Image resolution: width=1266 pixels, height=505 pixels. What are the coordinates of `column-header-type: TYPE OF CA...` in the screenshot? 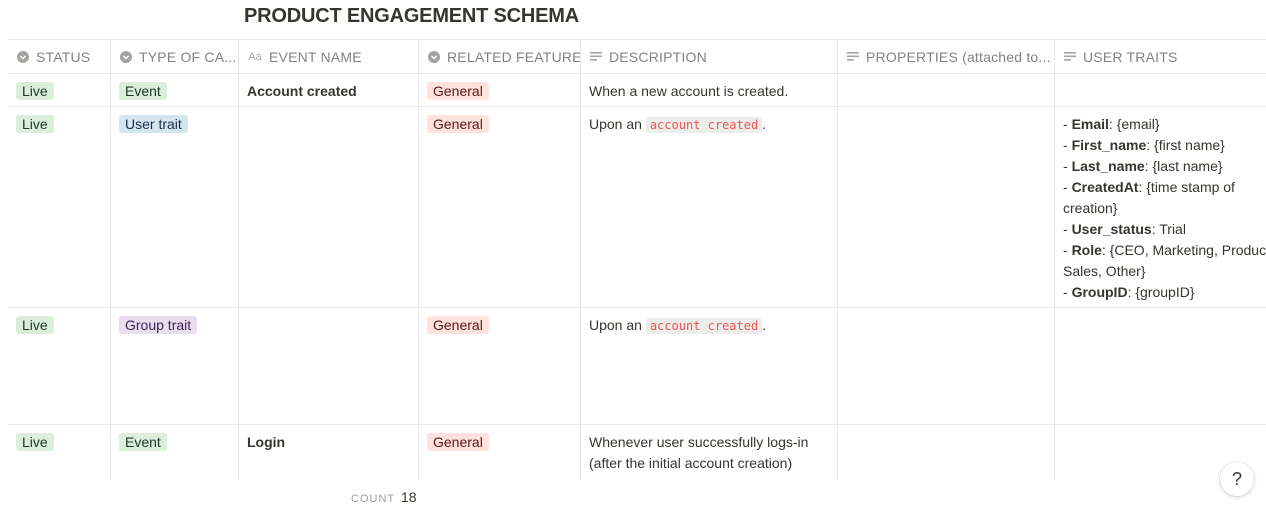 It's located at (174, 57).